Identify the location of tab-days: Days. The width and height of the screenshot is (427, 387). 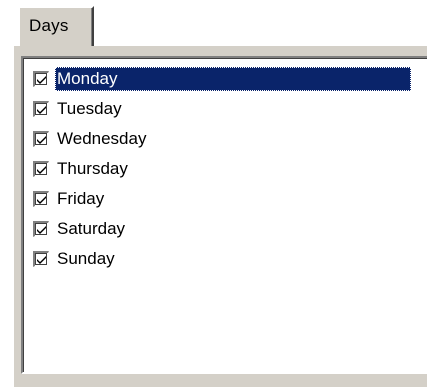
(56, 26).